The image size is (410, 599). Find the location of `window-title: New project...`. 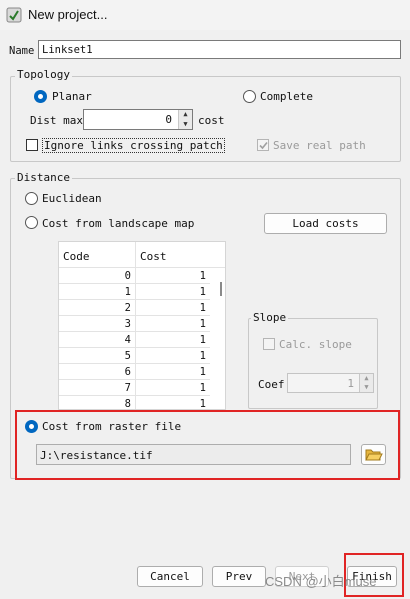

window-title: New project... is located at coordinates (68, 14).